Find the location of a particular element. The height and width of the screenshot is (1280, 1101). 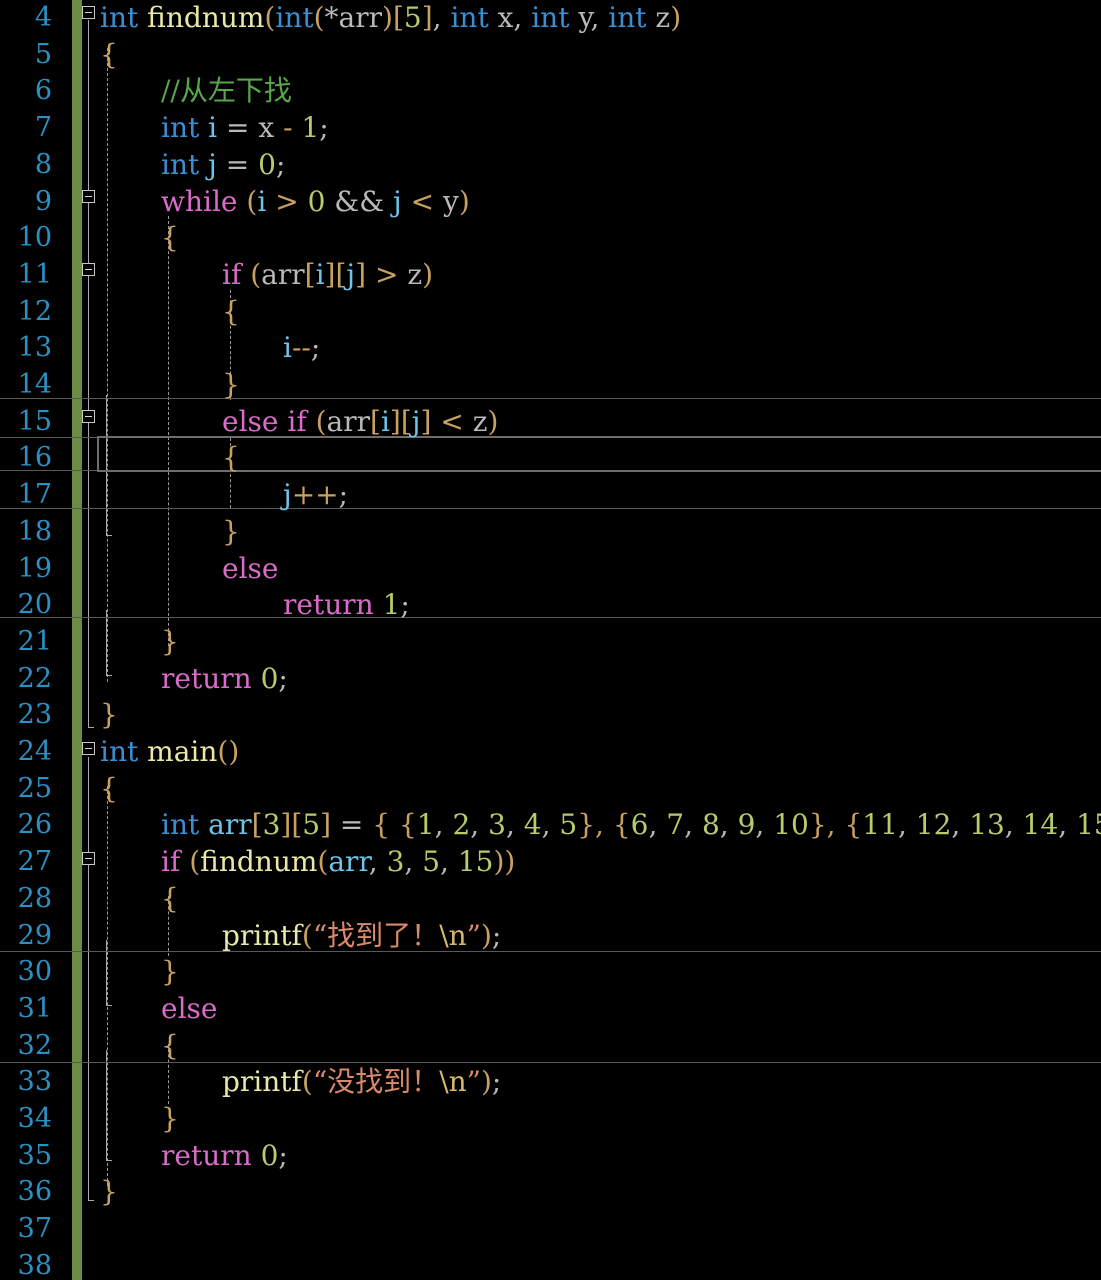

token: 8 is located at coordinates (710, 825).